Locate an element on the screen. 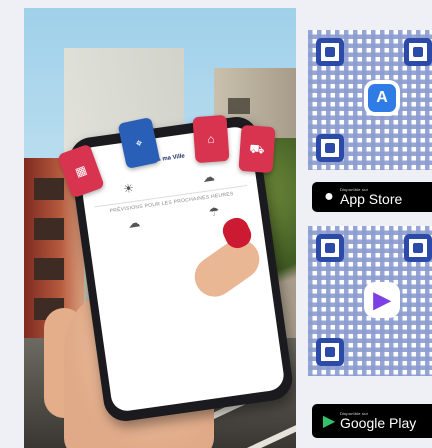 The width and height of the screenshot is (432, 448). google-play-qr-code: ▶ is located at coordinates (370, 301).